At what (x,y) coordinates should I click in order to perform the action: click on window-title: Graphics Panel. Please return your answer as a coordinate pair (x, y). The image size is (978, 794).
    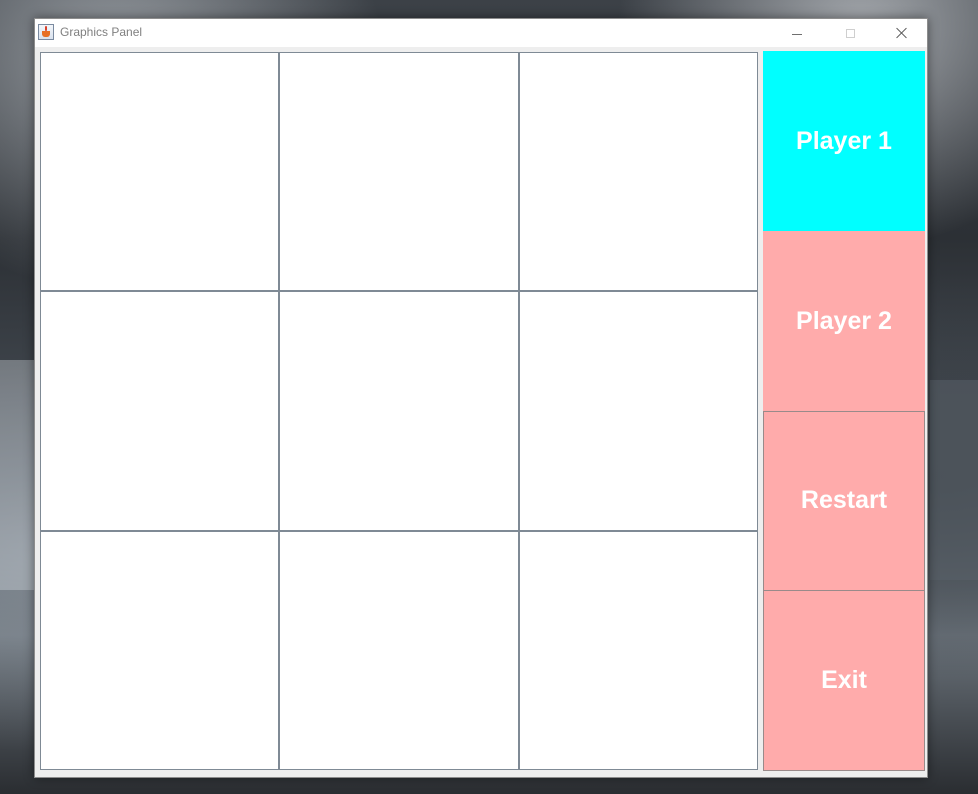
    Looking at the image, I should click on (101, 32).